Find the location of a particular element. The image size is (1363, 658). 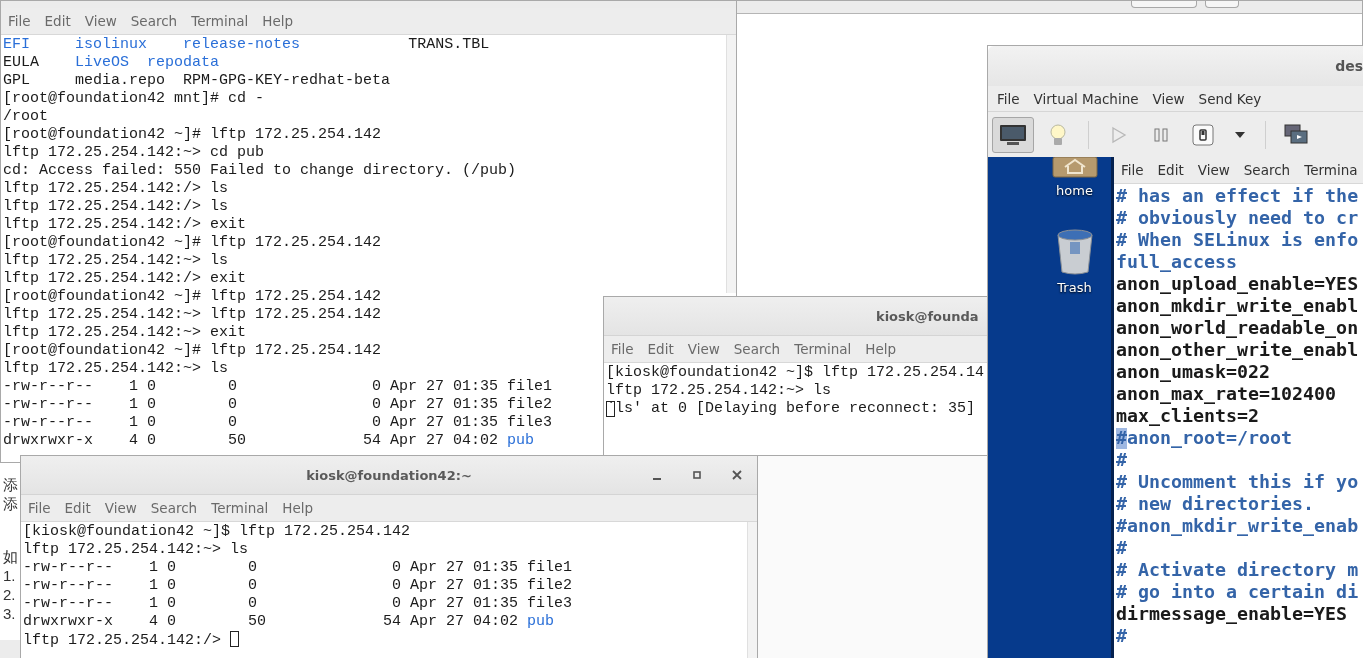

terminal-text: anon_umask=022 is located at coordinates (1193, 371).